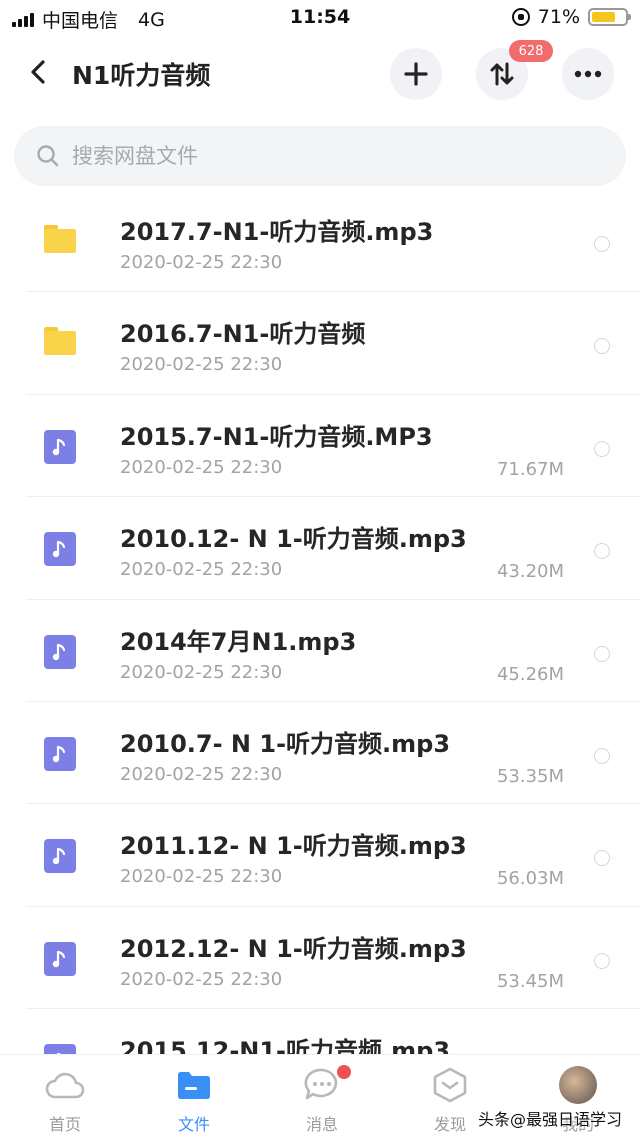 The width and height of the screenshot is (640, 1138). I want to click on file-name: 2010.12- N 1-听力音频.mp3, so click(293, 539).